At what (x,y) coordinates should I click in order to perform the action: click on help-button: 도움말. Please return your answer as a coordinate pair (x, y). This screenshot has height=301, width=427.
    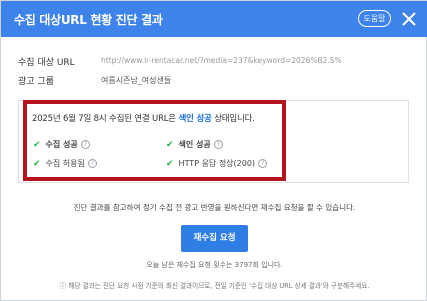
    Looking at the image, I should click on (374, 18).